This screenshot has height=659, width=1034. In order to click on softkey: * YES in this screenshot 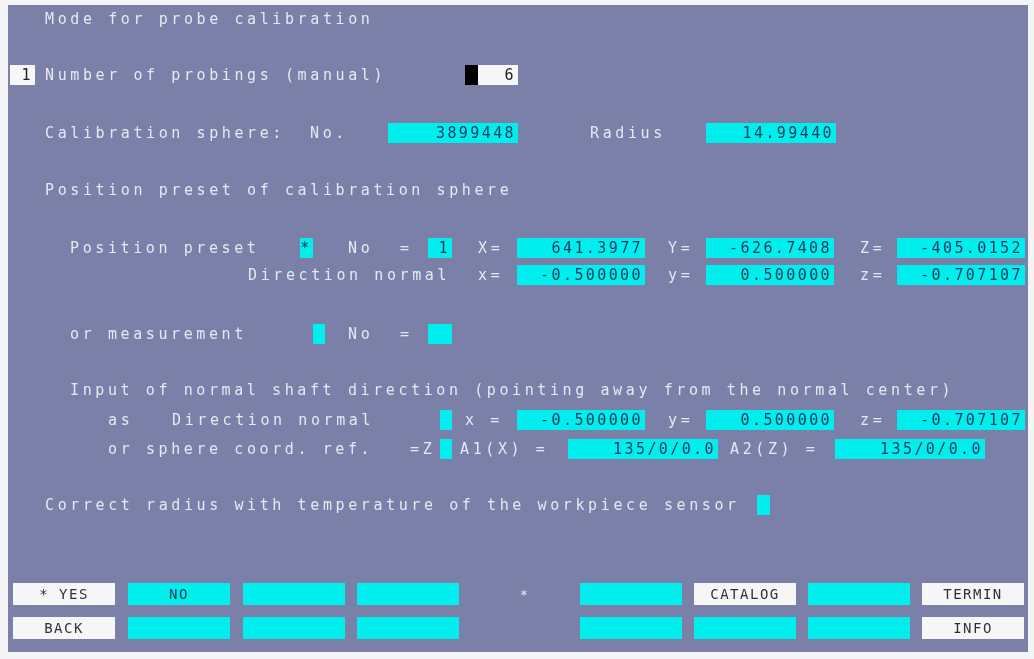, I will do `click(64, 594)`.